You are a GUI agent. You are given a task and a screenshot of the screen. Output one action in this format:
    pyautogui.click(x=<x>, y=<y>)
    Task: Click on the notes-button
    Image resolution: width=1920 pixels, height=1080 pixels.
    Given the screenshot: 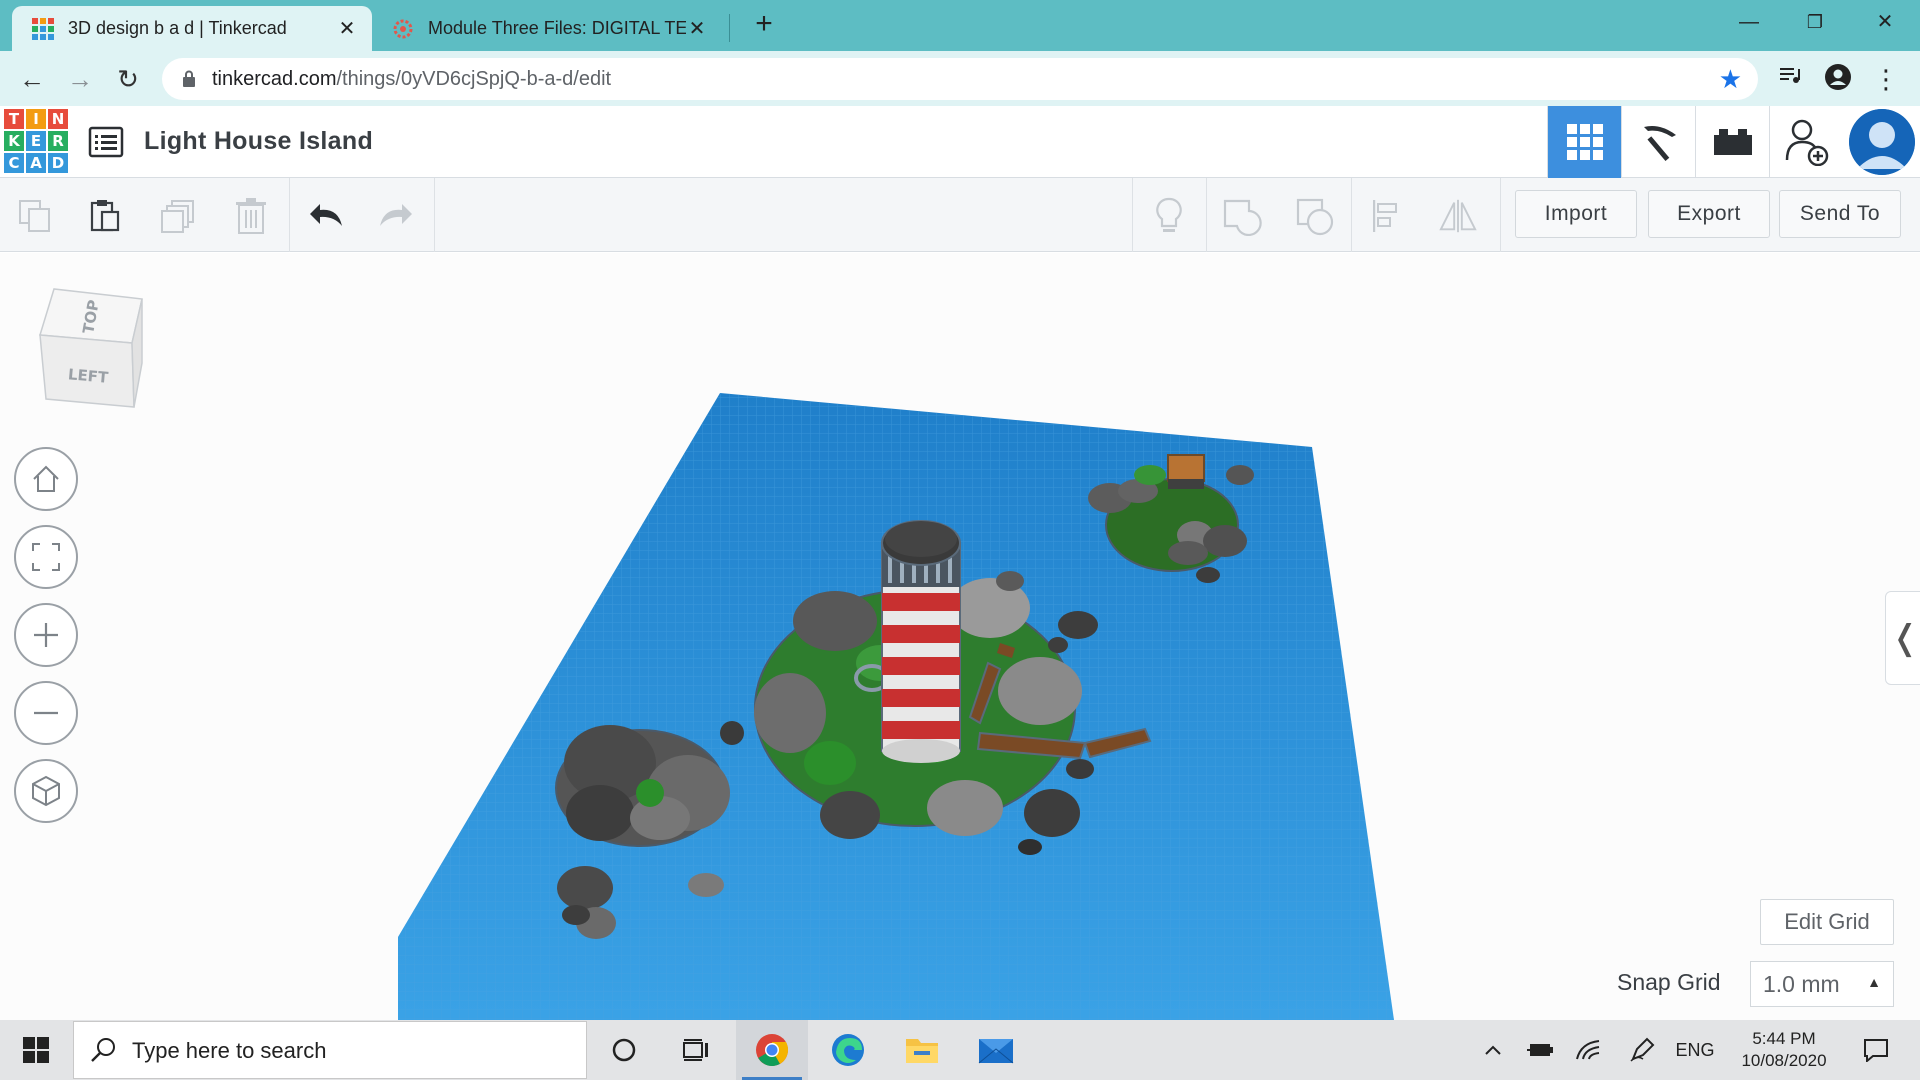 What is the action you would take?
    pyautogui.click(x=1169, y=216)
    